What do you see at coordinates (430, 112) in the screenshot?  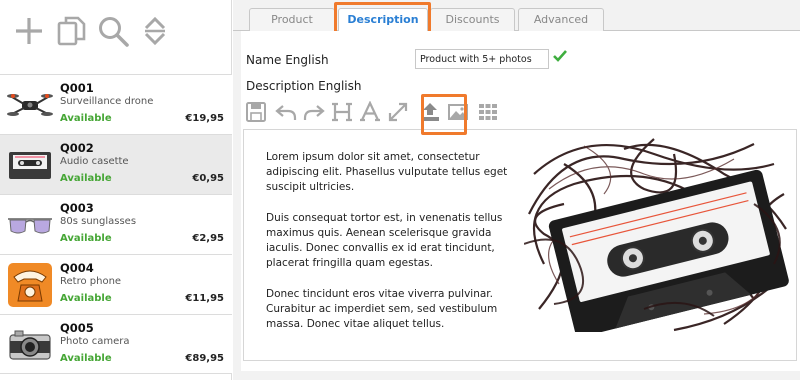 I see `upload-icon` at bounding box center [430, 112].